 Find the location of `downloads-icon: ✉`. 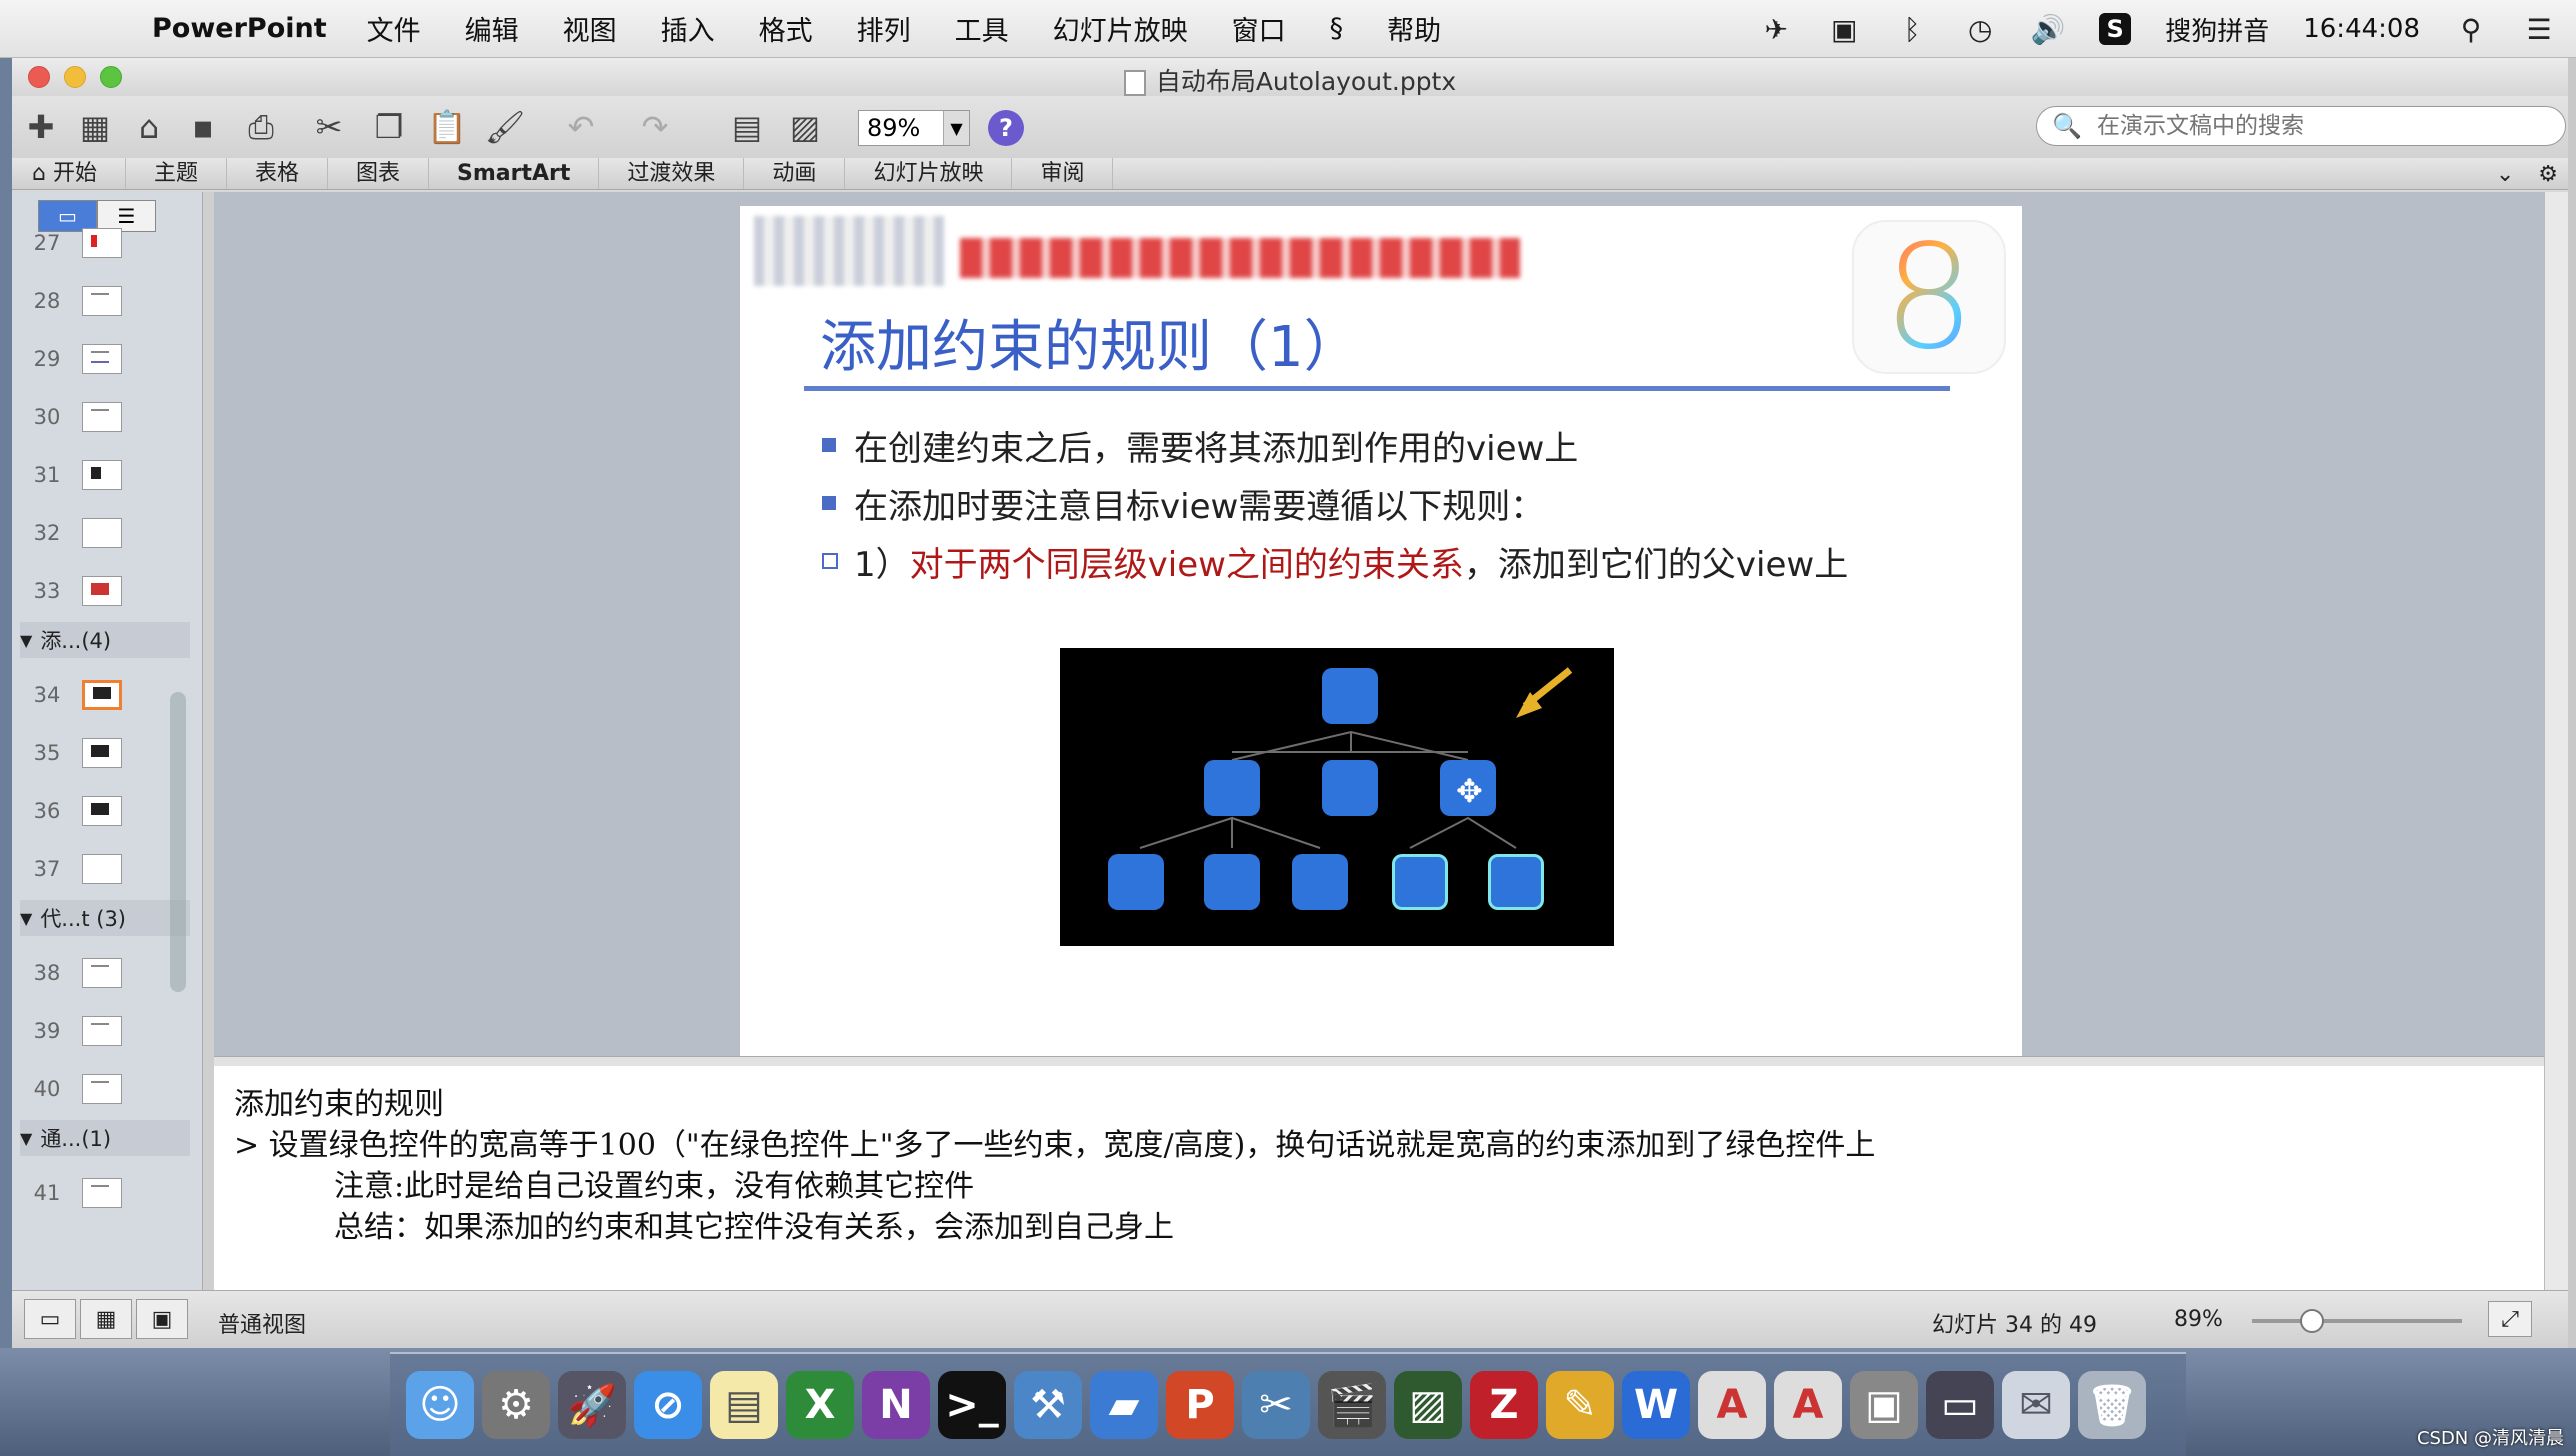

downloads-icon: ✉ is located at coordinates (2036, 1405).